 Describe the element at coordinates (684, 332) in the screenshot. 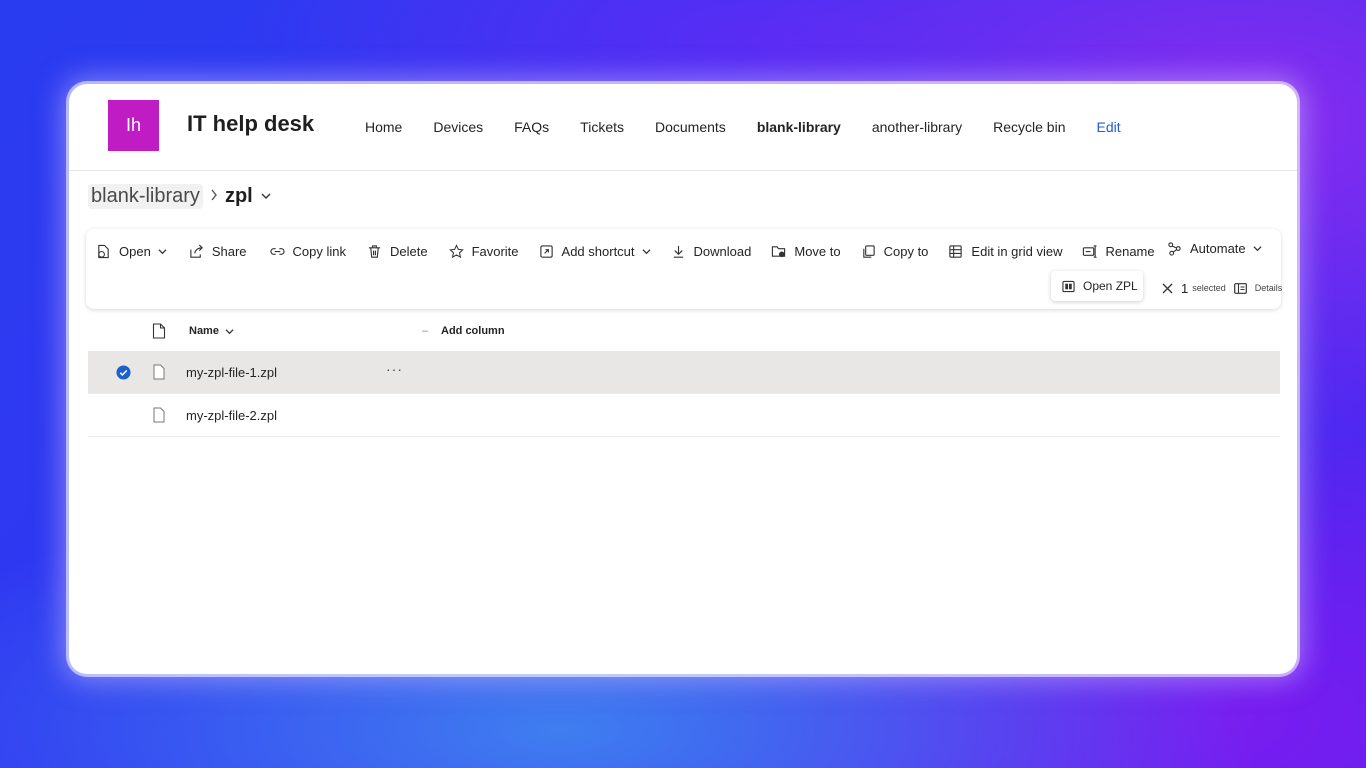

I see `list-header: Name – Add column` at that location.